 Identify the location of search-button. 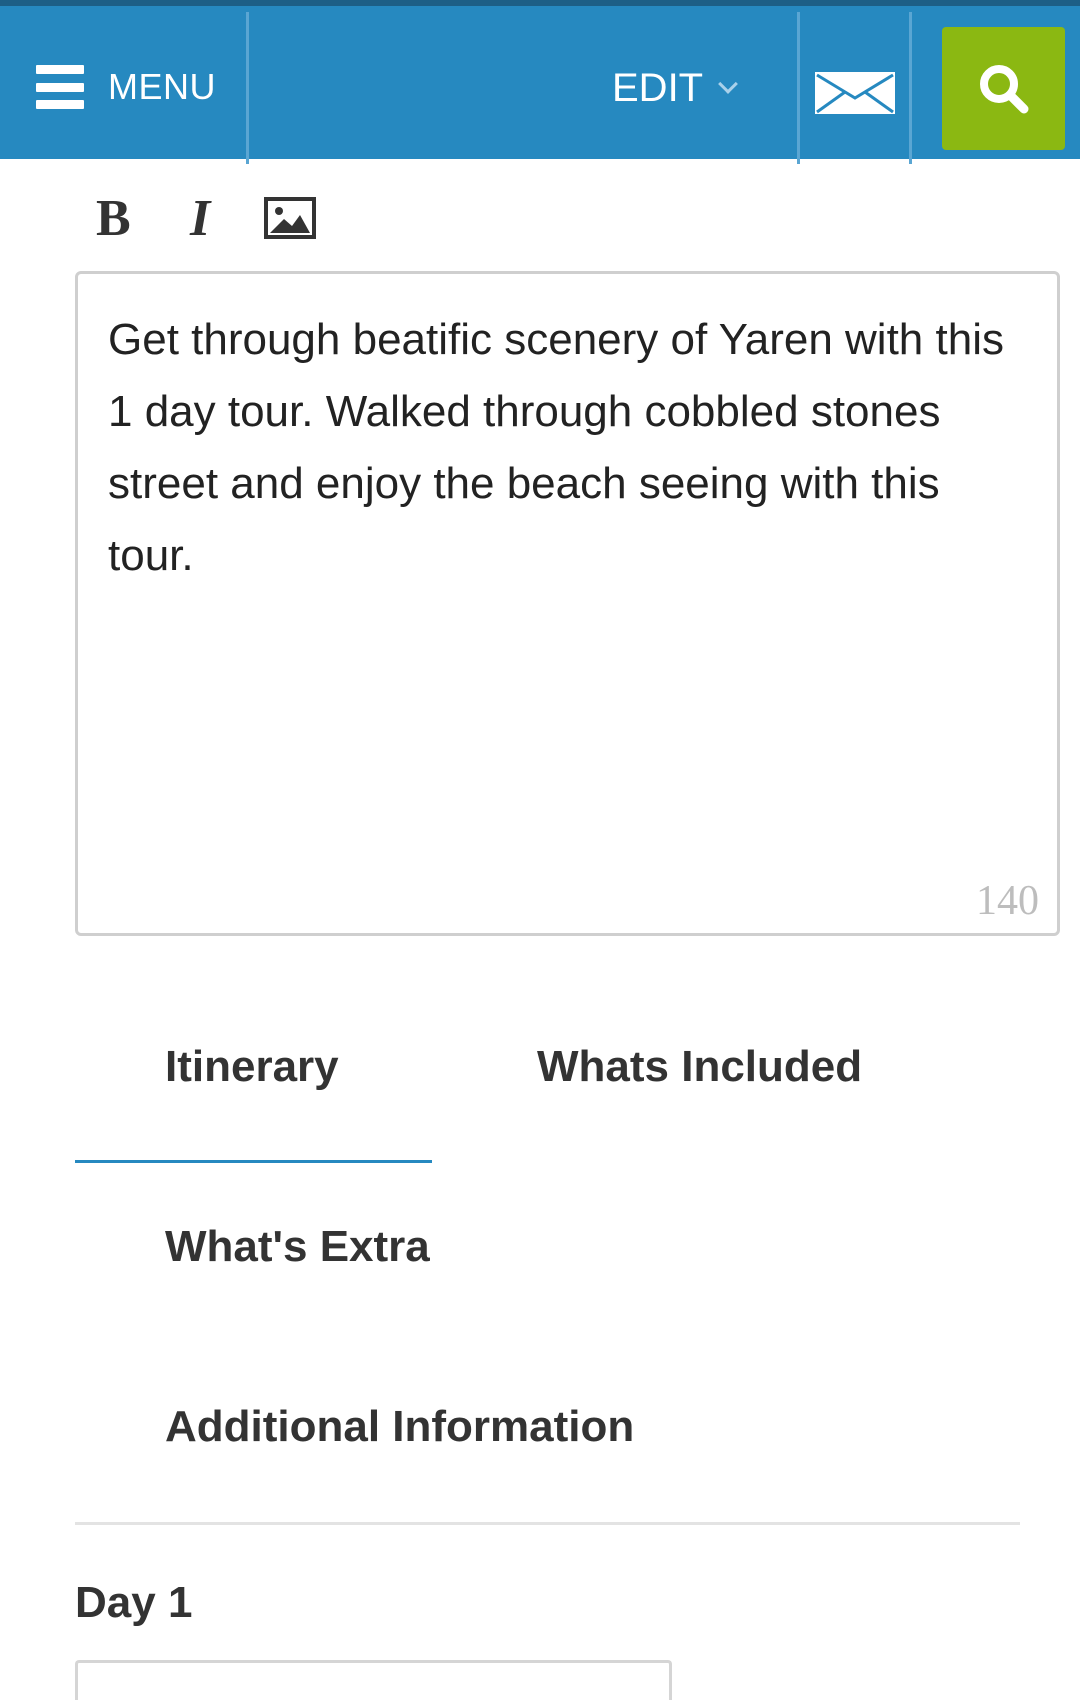
(1003, 88).